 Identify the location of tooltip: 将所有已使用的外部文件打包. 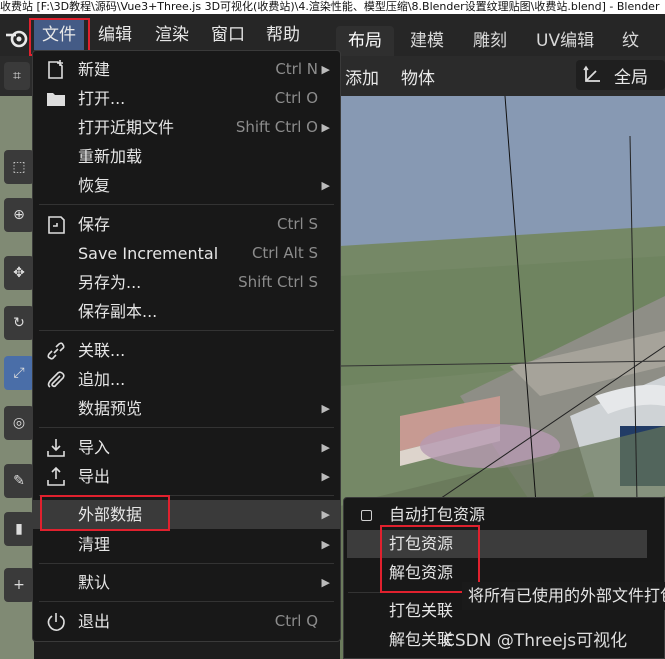
(563, 596).